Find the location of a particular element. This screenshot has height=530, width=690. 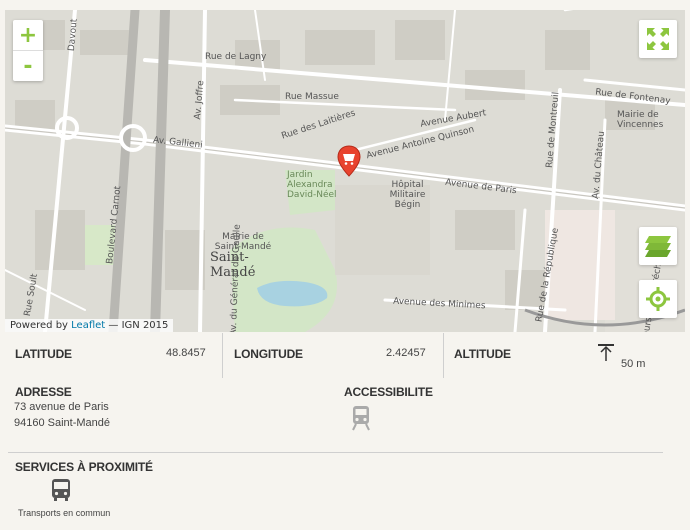

latitude-value: 48.8457 is located at coordinates (186, 353).